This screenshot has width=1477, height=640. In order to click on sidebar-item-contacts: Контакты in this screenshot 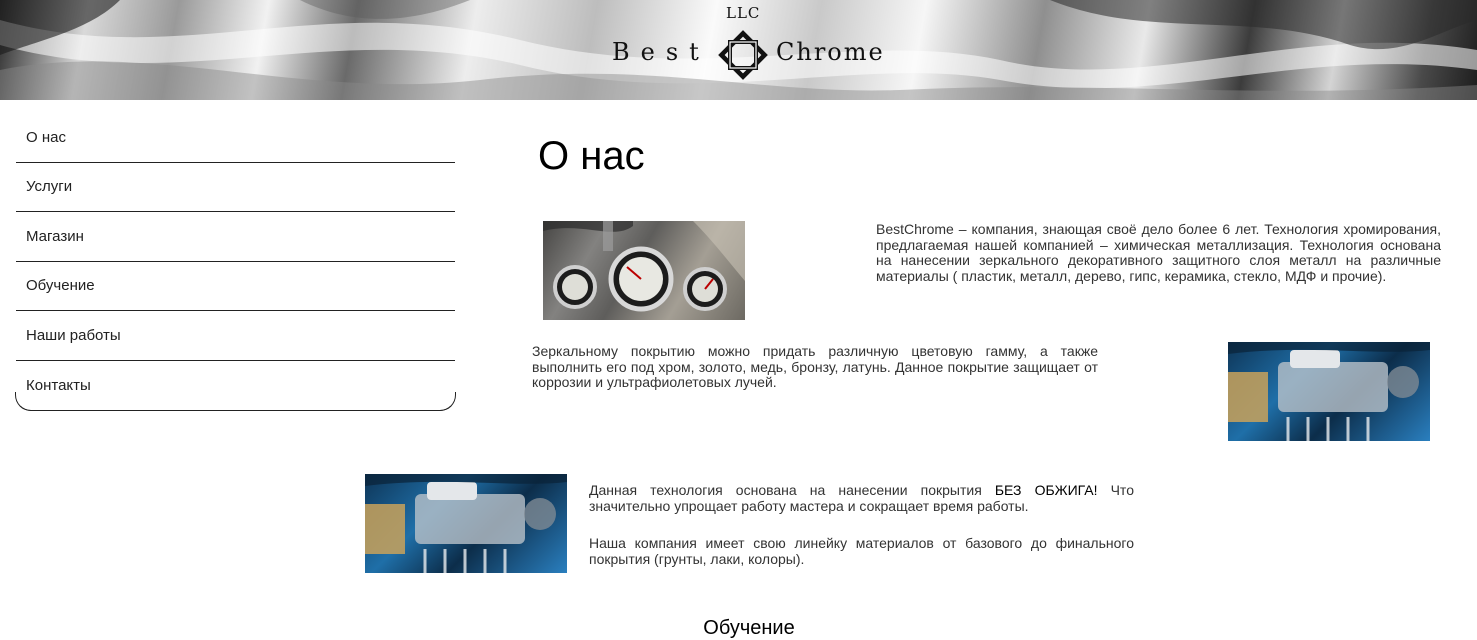, I will do `click(235, 386)`.